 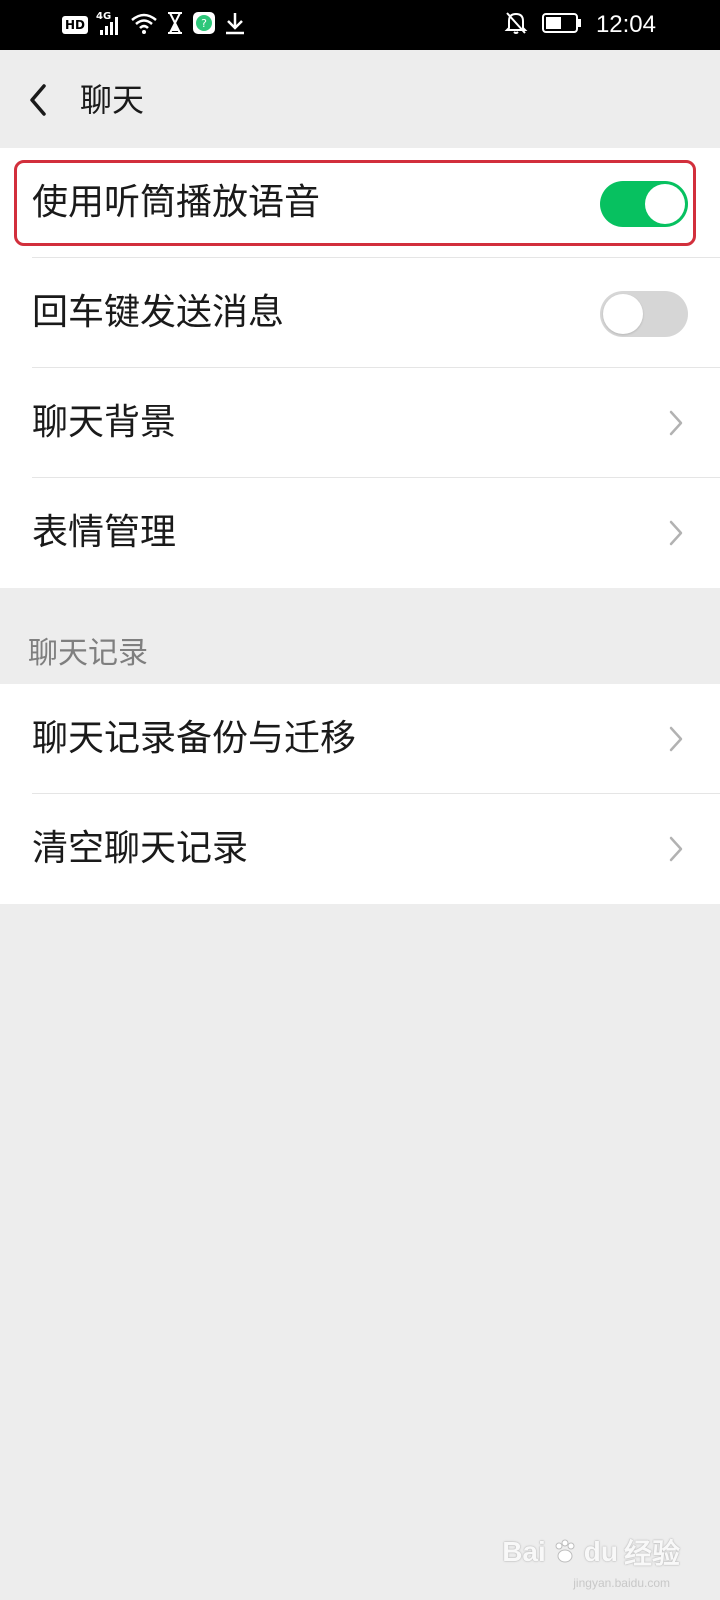 What do you see at coordinates (175, 25) in the screenshot?
I see `hourglass-icon` at bounding box center [175, 25].